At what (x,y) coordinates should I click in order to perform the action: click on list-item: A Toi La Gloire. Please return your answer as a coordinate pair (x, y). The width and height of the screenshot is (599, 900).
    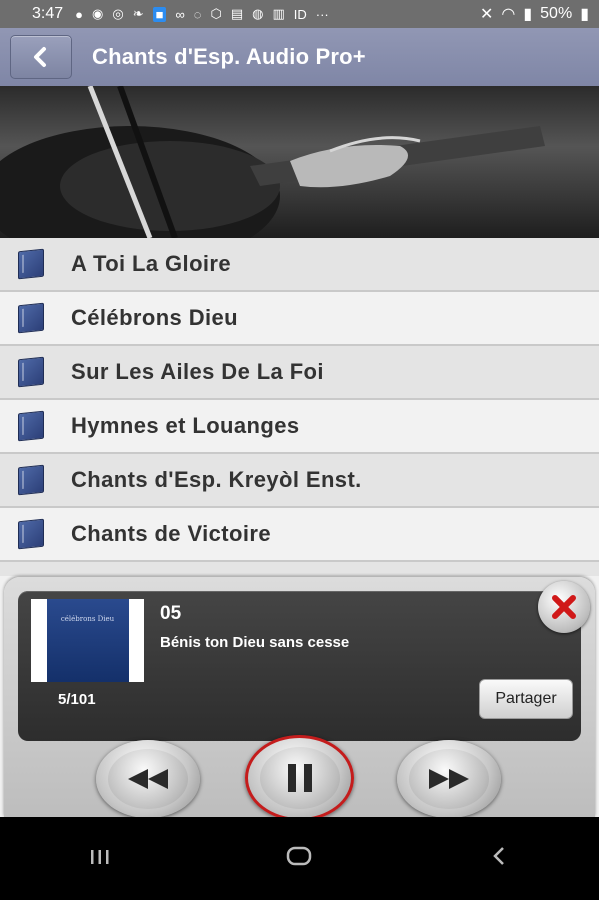
    Looking at the image, I should click on (299, 265).